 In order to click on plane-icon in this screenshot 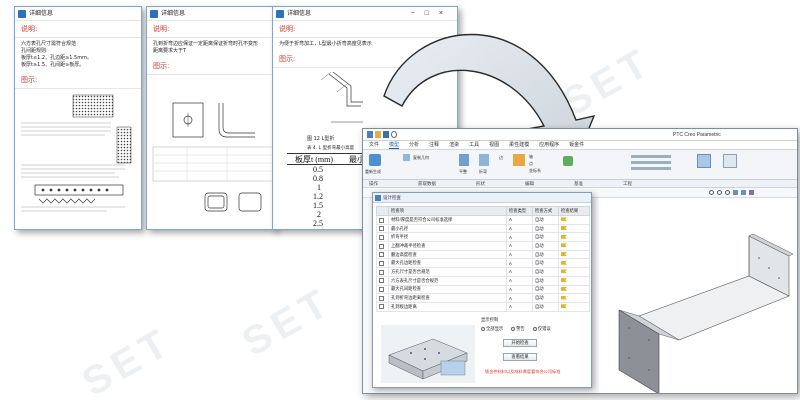, I will do `click(519, 160)`.